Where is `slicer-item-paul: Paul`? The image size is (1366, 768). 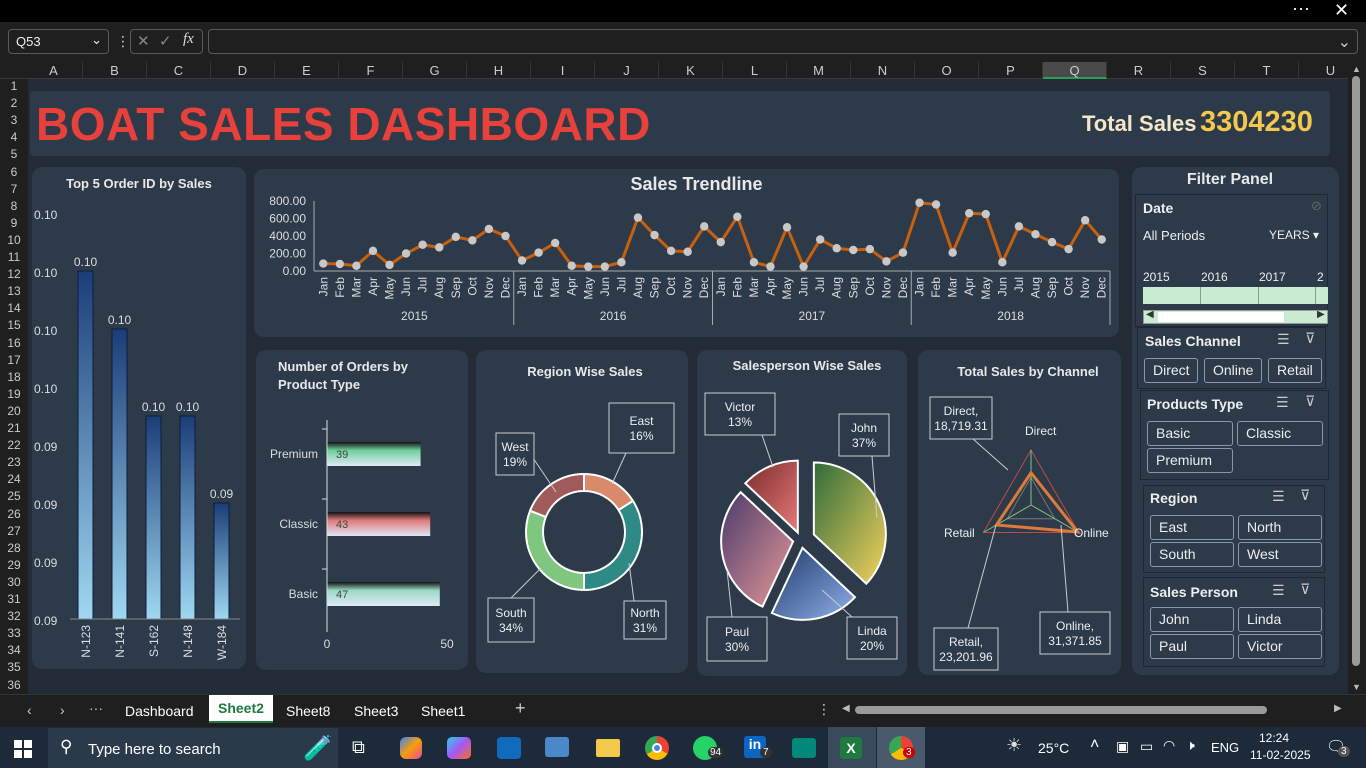
slicer-item-paul: Paul is located at coordinates (1192, 646).